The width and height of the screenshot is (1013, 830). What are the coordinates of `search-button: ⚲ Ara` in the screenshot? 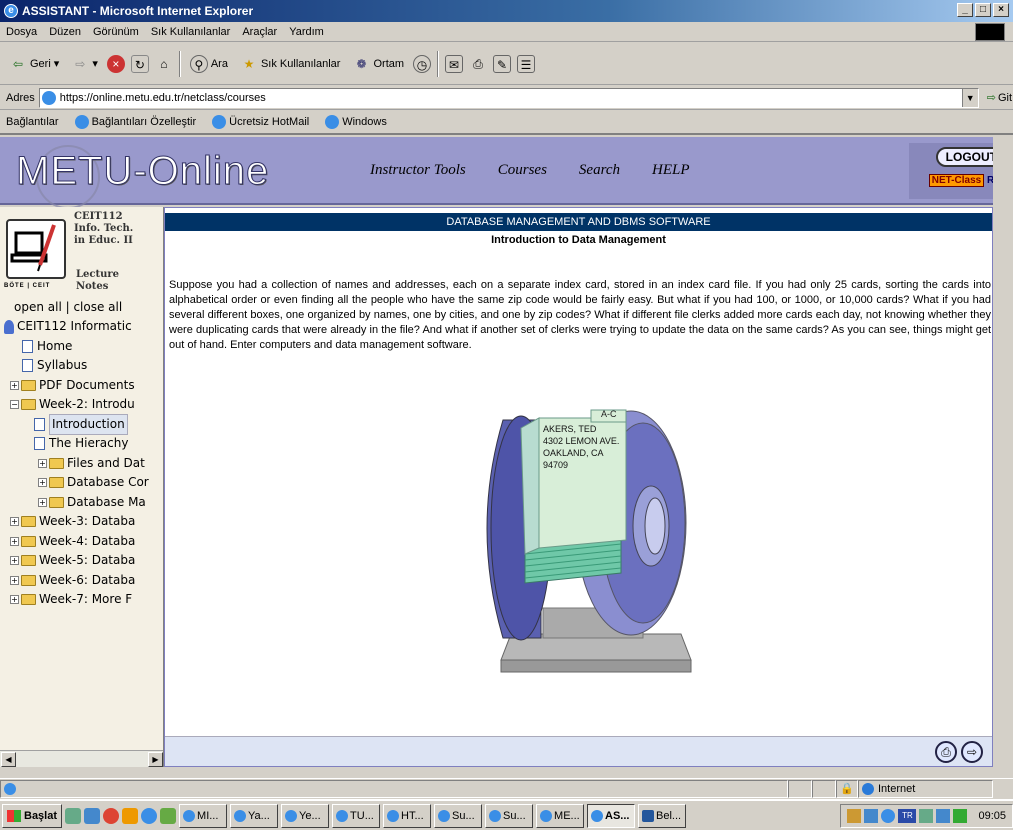 It's located at (209, 64).